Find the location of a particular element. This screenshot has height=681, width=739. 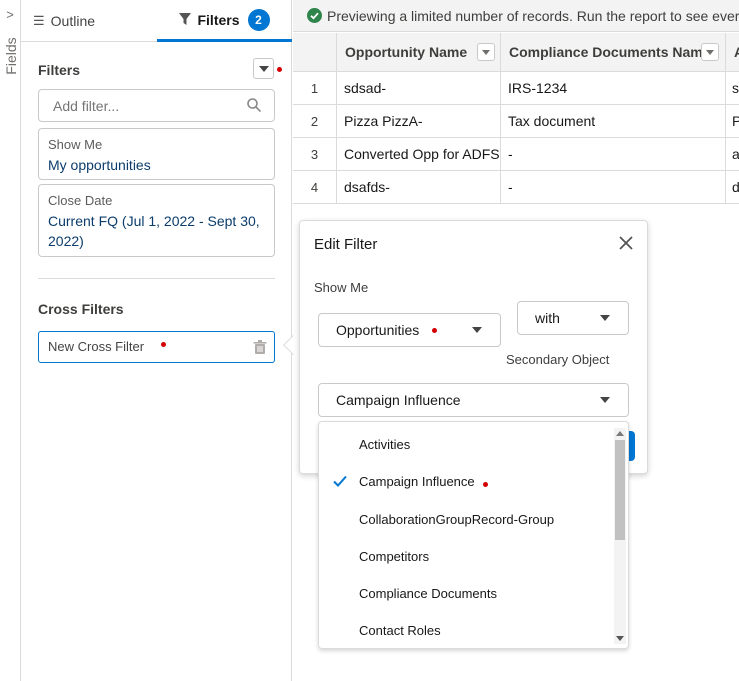

relation-value: with is located at coordinates (547, 318).